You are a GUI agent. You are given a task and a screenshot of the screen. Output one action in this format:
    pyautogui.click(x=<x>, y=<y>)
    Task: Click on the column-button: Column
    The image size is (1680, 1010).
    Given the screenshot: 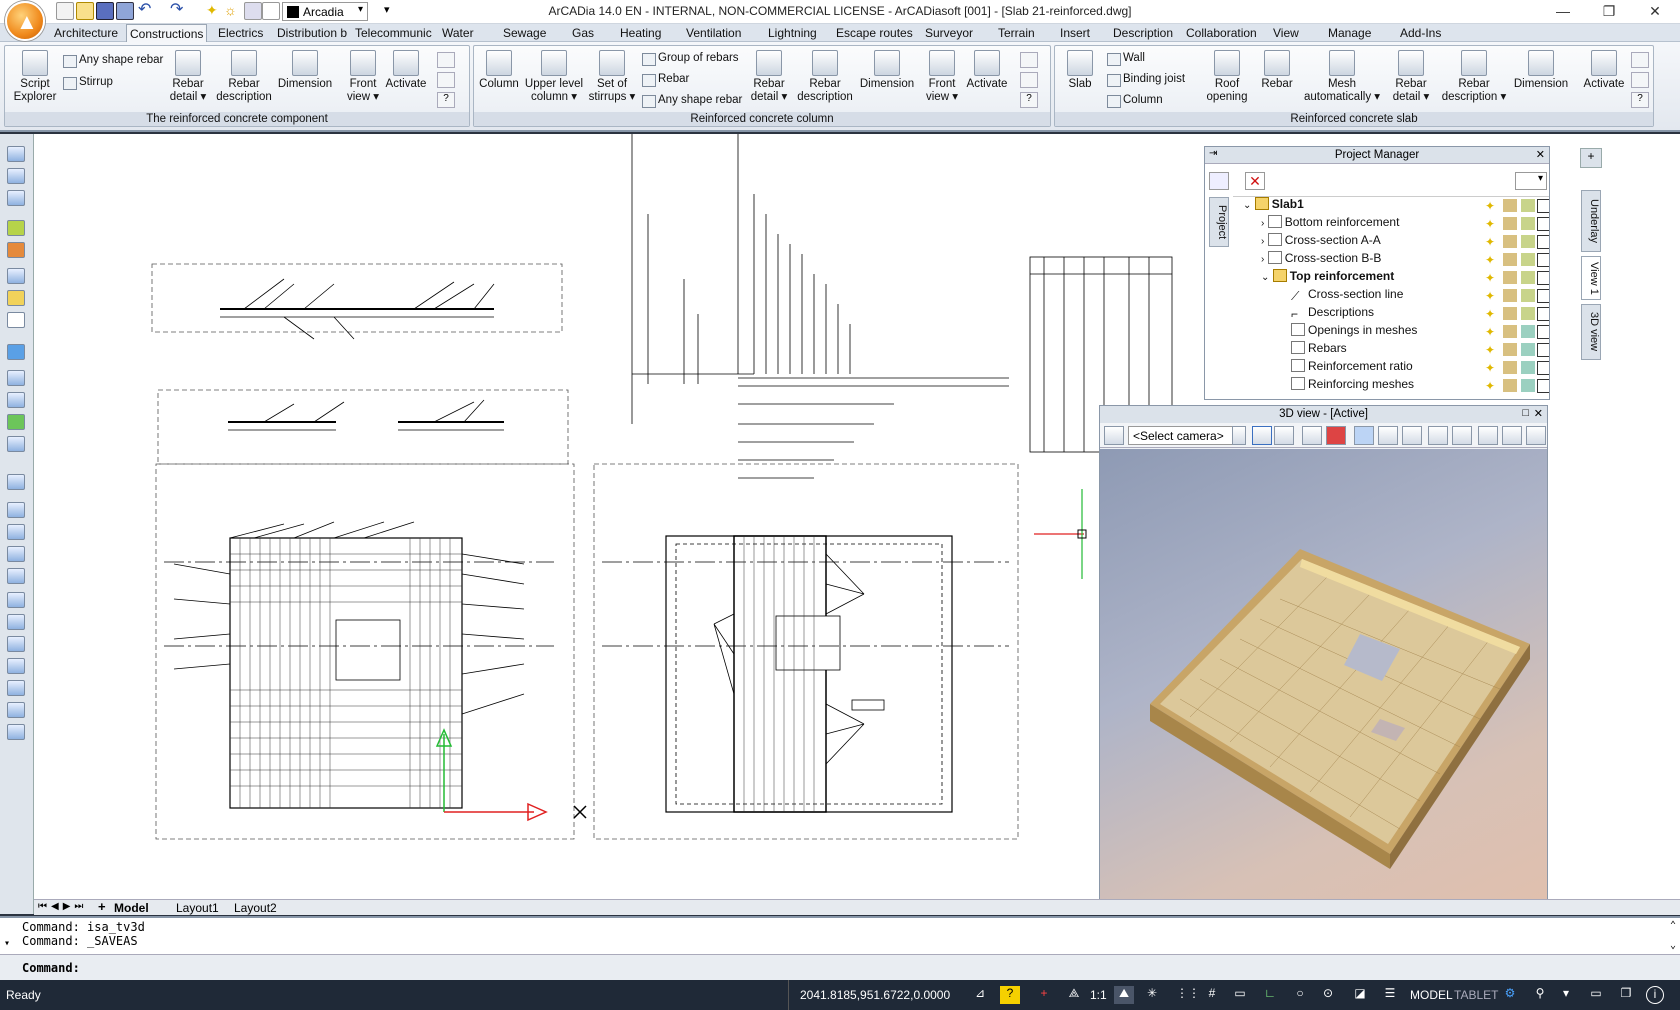 What is the action you would take?
    pyautogui.click(x=499, y=70)
    